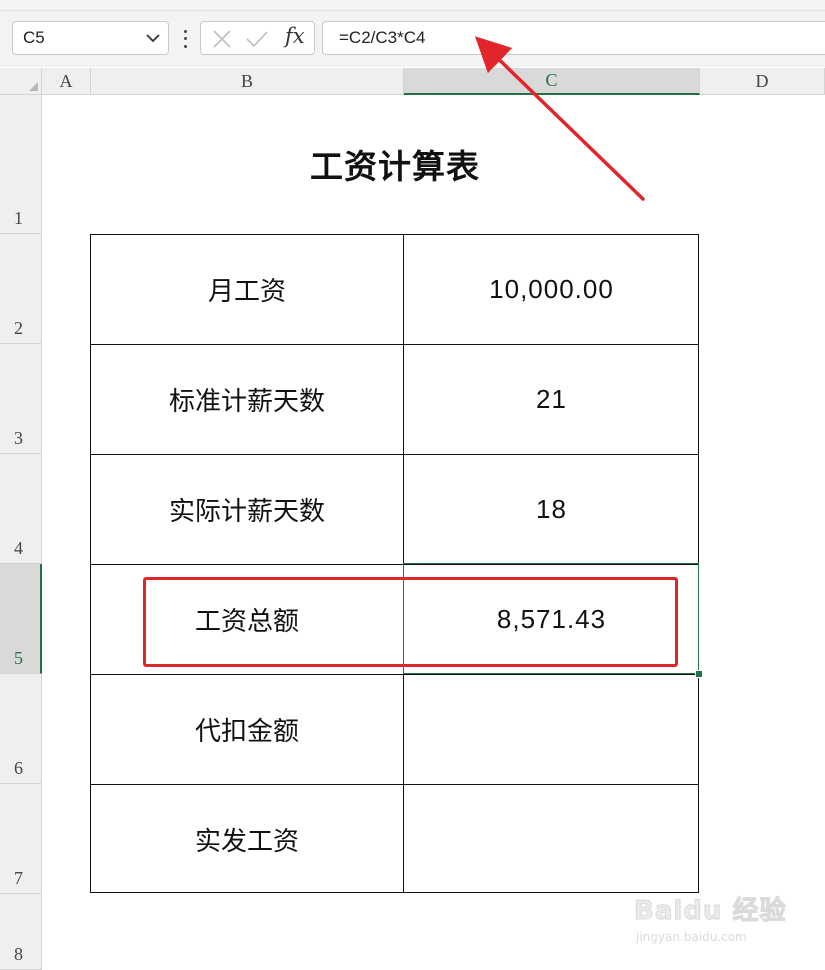  I want to click on check-icon, so click(257, 39).